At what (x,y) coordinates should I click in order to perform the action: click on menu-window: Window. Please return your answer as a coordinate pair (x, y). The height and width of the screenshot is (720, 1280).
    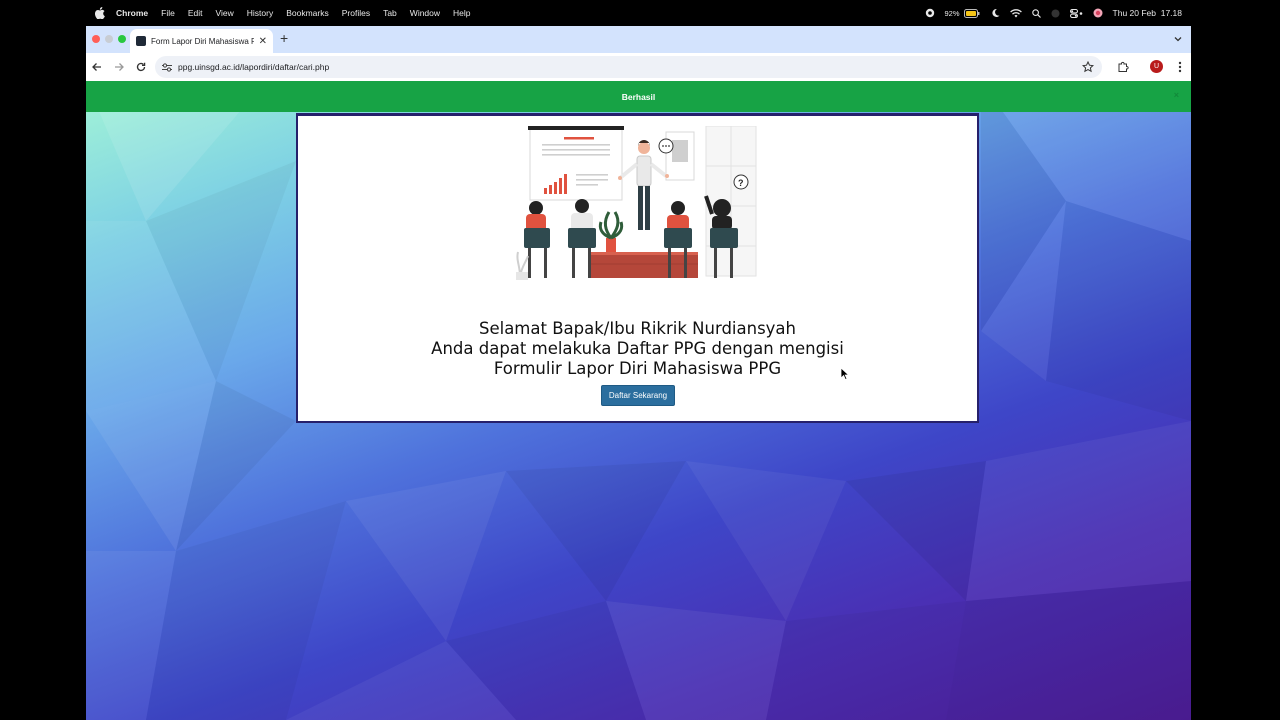
    Looking at the image, I should click on (425, 13).